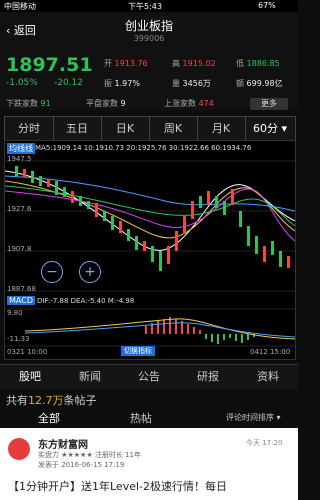 The image size is (320, 500). What do you see at coordinates (173, 129) in the screenshot?
I see `tab-weekly-k: 周K` at bounding box center [173, 129].